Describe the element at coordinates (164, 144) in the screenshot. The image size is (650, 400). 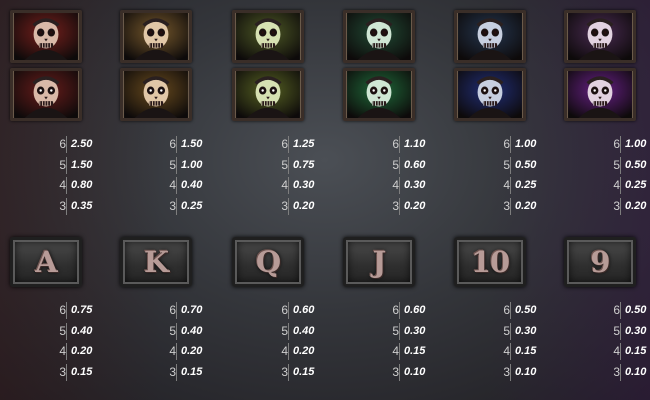
I see `paytable-row: 6 1.50` at that location.